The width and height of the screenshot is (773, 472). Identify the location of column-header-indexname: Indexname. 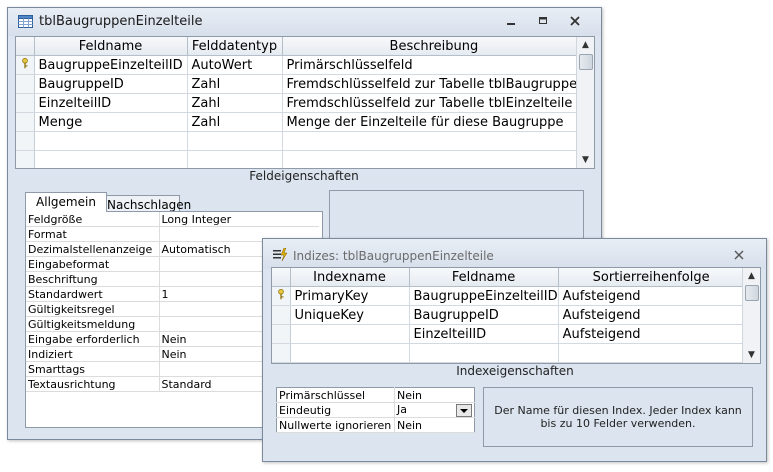
(350, 277).